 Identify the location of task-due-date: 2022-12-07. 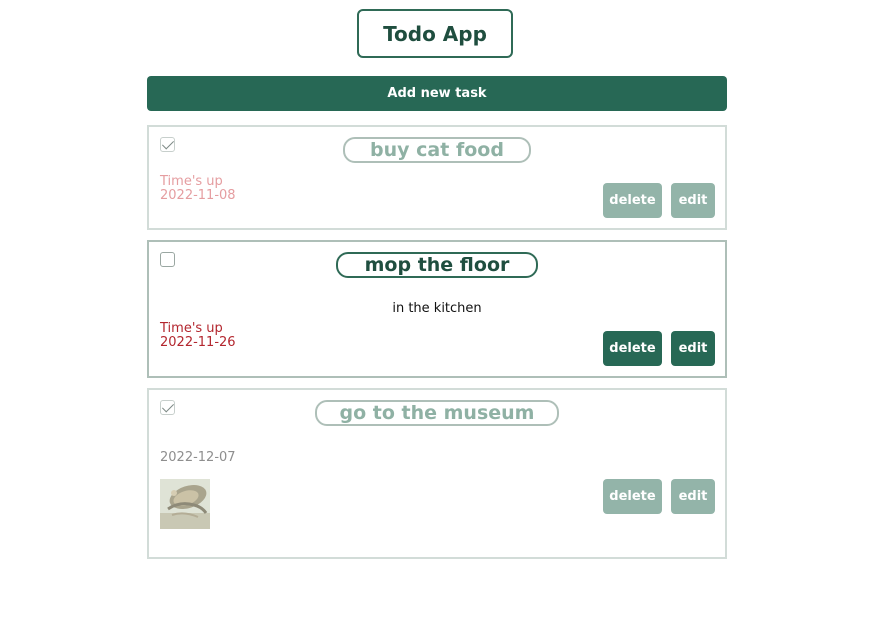
(198, 457).